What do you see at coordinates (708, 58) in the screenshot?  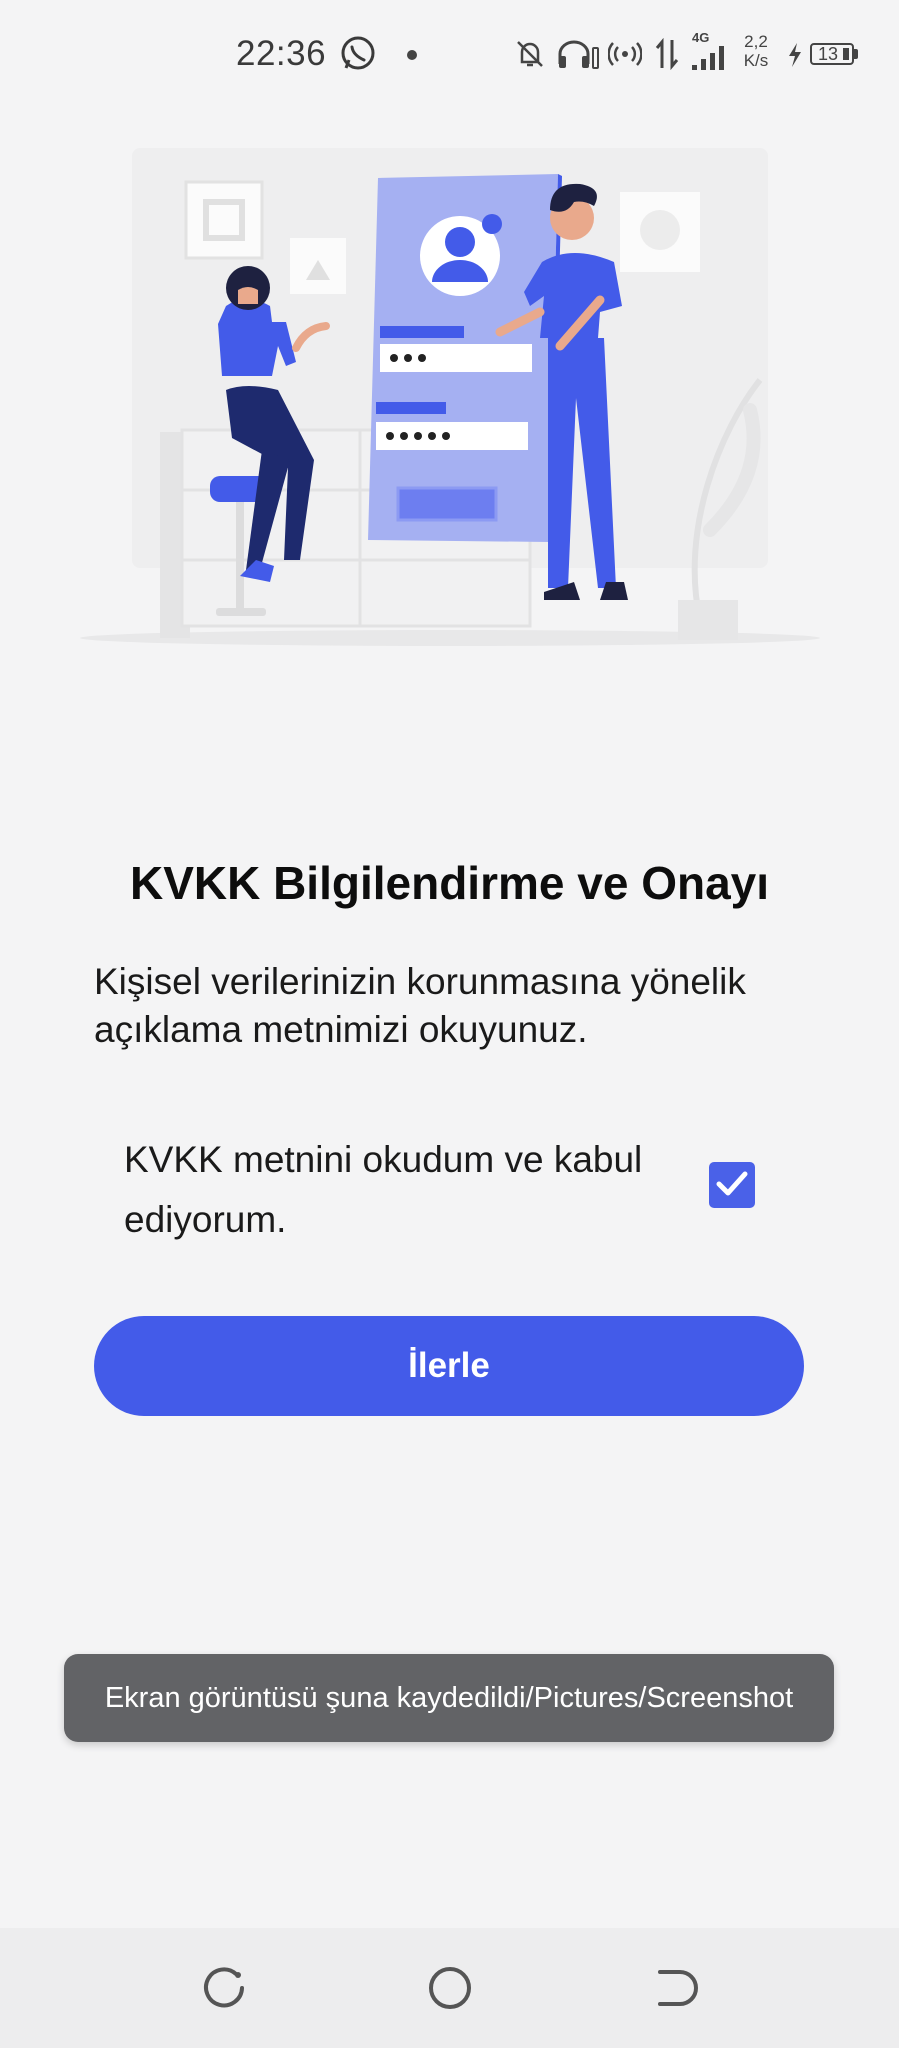 I see `signal-icon` at bounding box center [708, 58].